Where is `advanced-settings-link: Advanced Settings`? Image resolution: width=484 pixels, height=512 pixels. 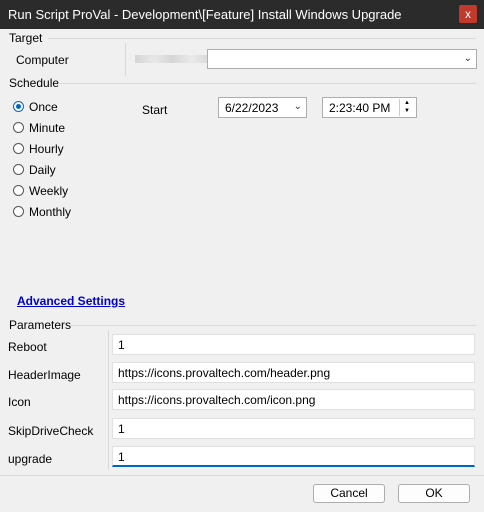 advanced-settings-link: Advanced Settings is located at coordinates (71, 301).